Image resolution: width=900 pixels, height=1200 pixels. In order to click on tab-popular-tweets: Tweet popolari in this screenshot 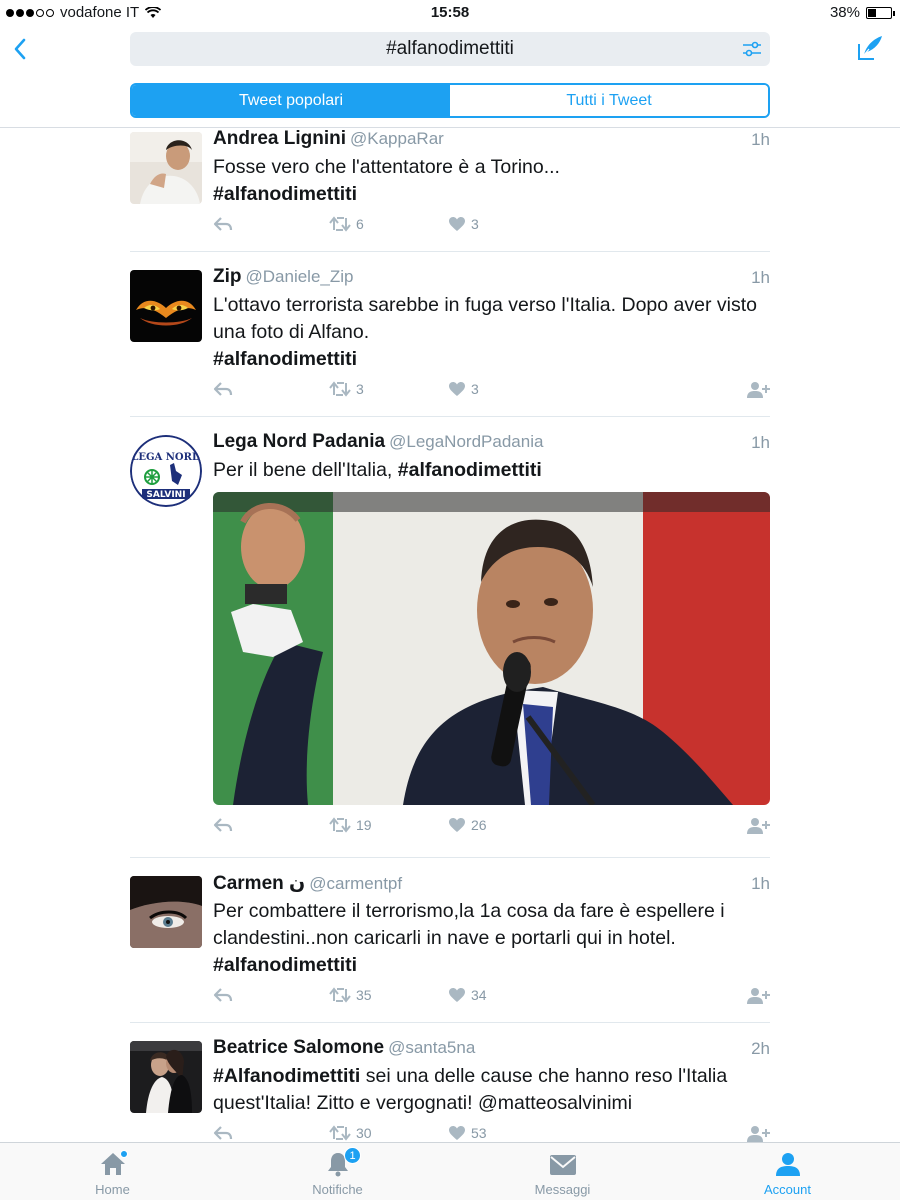, I will do `click(291, 100)`.